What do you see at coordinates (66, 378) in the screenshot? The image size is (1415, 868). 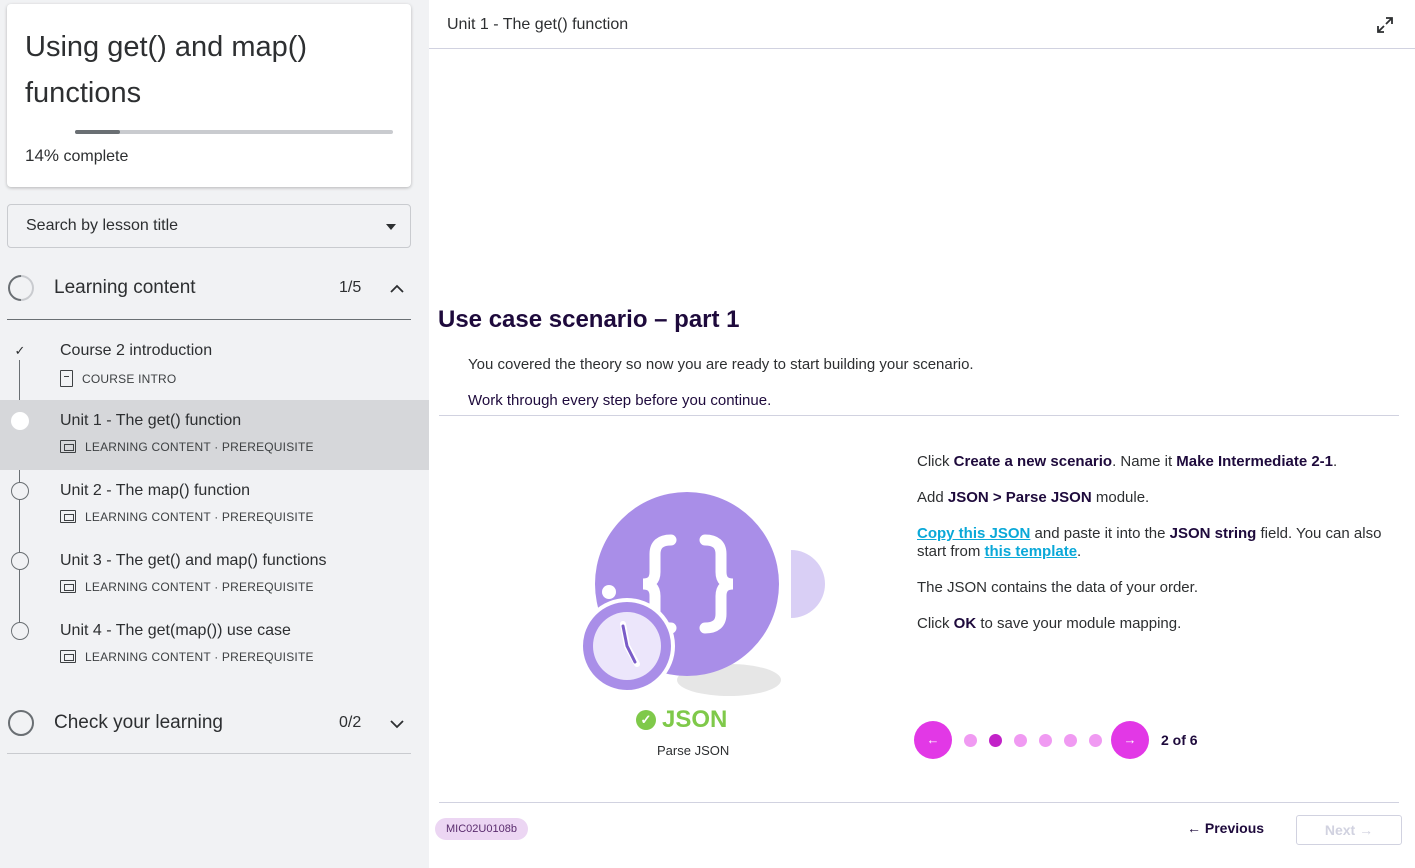 I see `document-icon` at bounding box center [66, 378].